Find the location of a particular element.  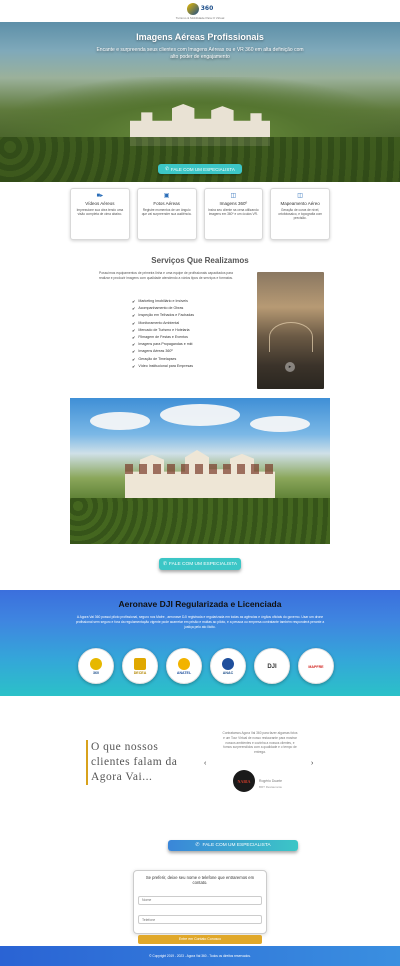

feature-title: Vídeos Aéreos is located at coordinates (100, 203).